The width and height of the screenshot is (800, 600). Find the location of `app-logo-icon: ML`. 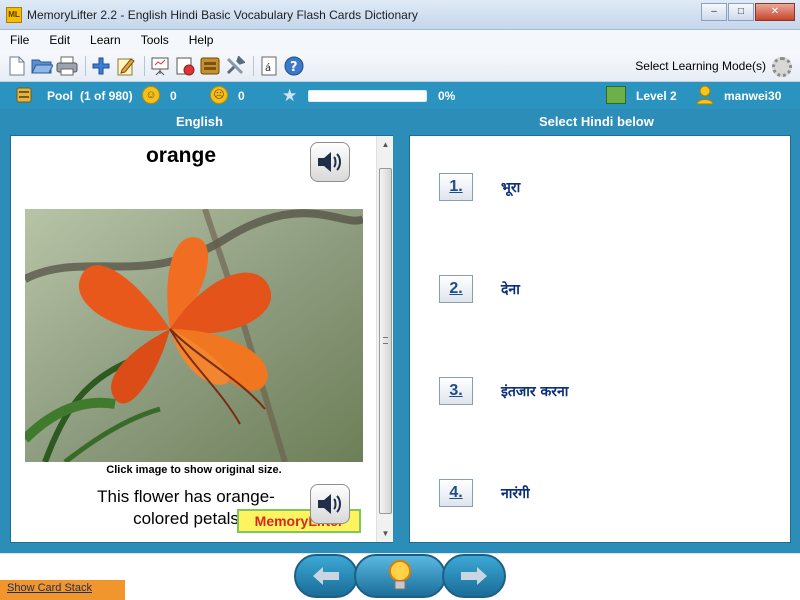

app-logo-icon: ML is located at coordinates (14, 15).